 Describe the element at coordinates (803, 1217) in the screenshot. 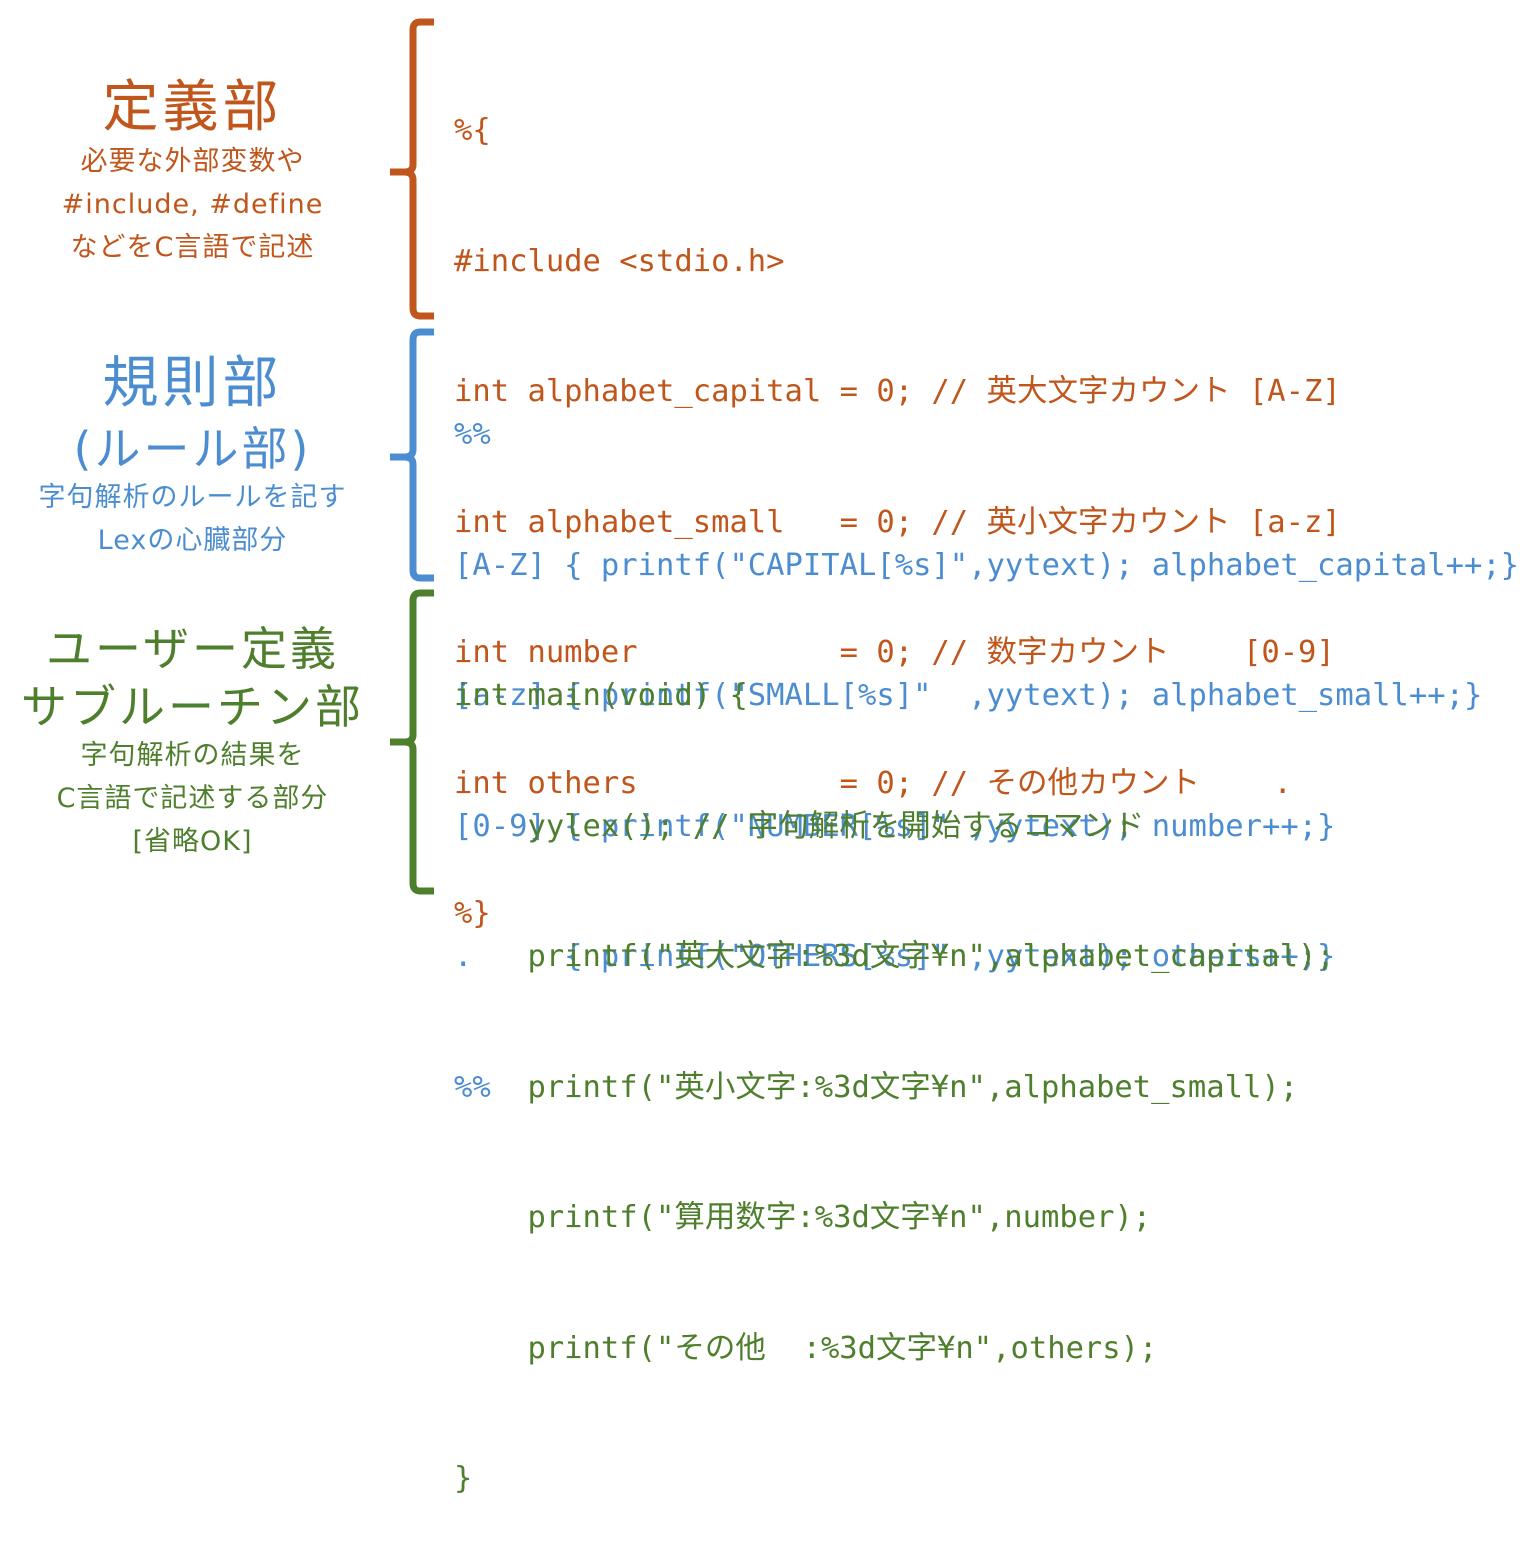

I see `code-line: printf("算用数字:%3d文字¥n",number);` at that location.